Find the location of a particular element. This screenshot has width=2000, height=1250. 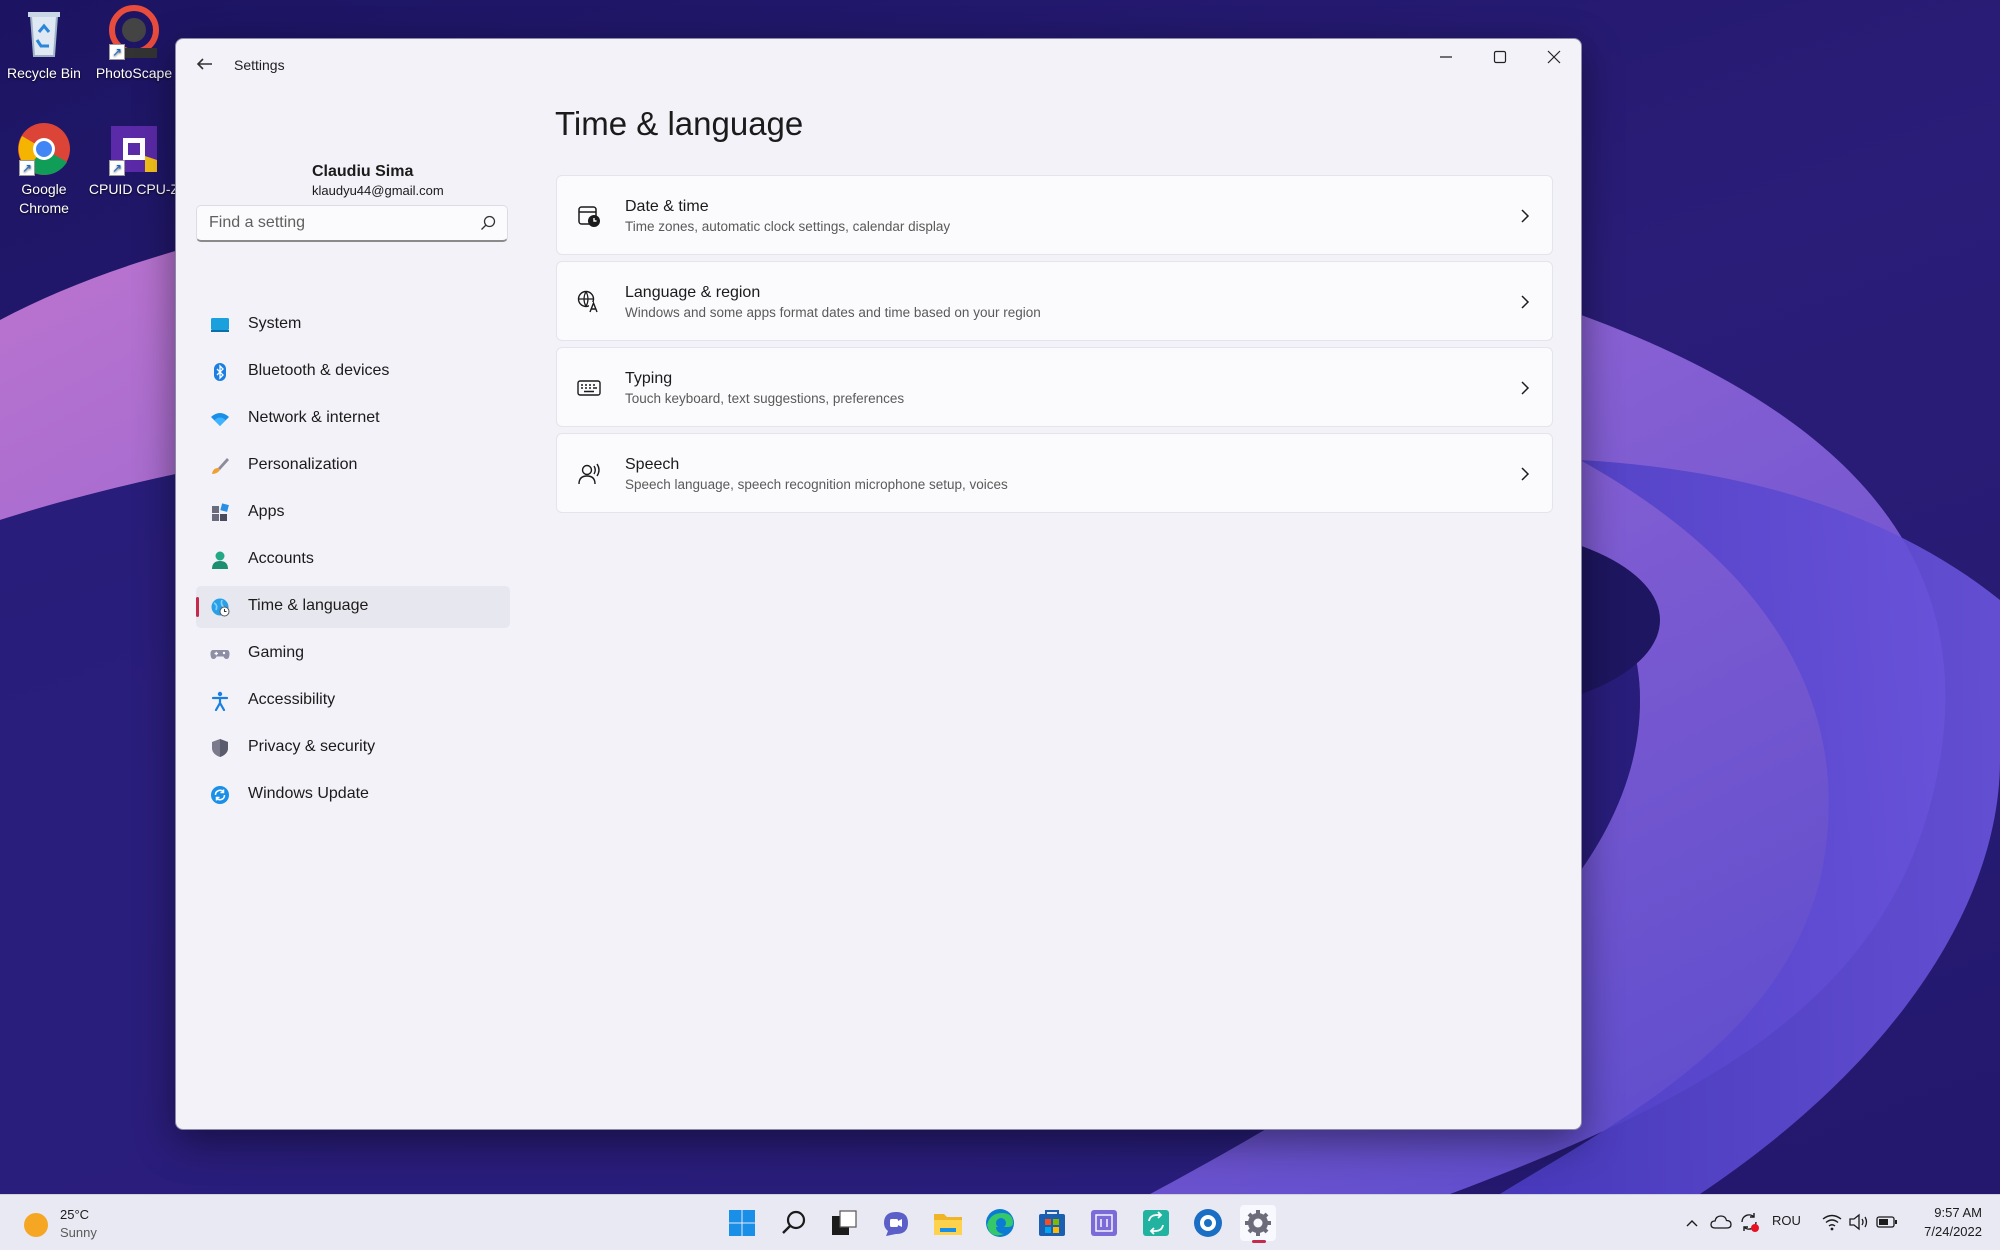

shortcut-arrow-icon: ↗ is located at coordinates (27, 168).